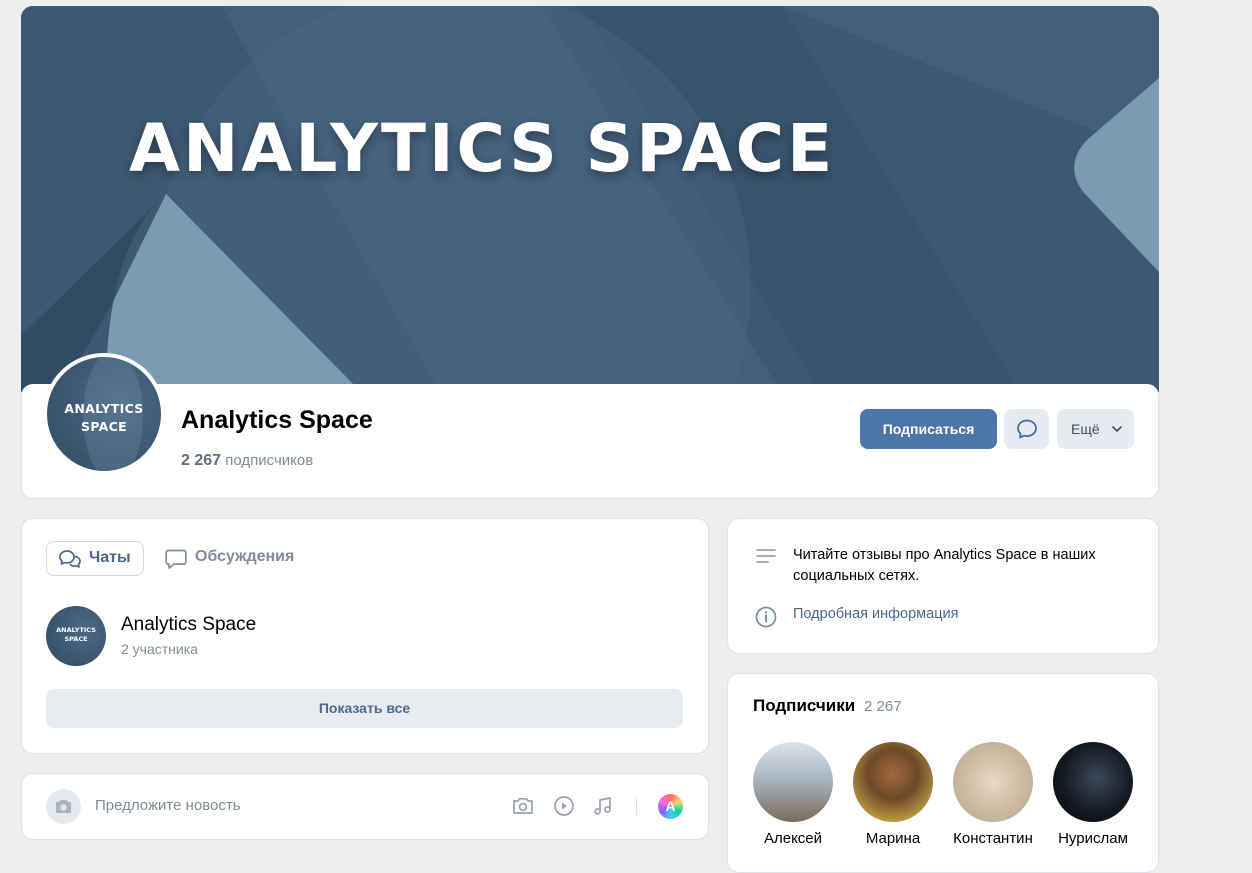  What do you see at coordinates (104, 408) in the screenshot?
I see `avatar-text-line1: ANALYTICS` at bounding box center [104, 408].